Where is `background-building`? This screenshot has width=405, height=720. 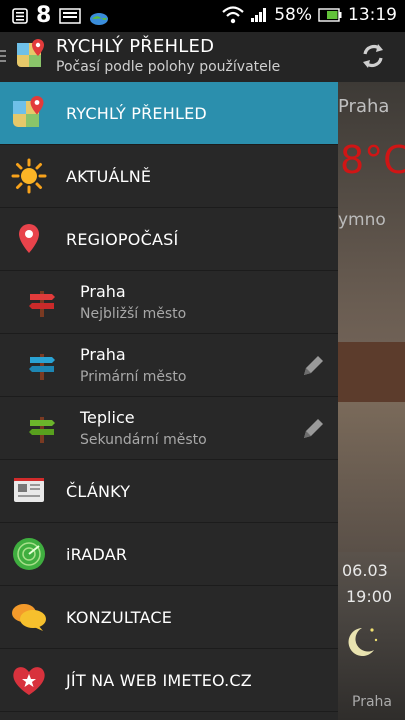 background-building is located at coordinates (371, 477).